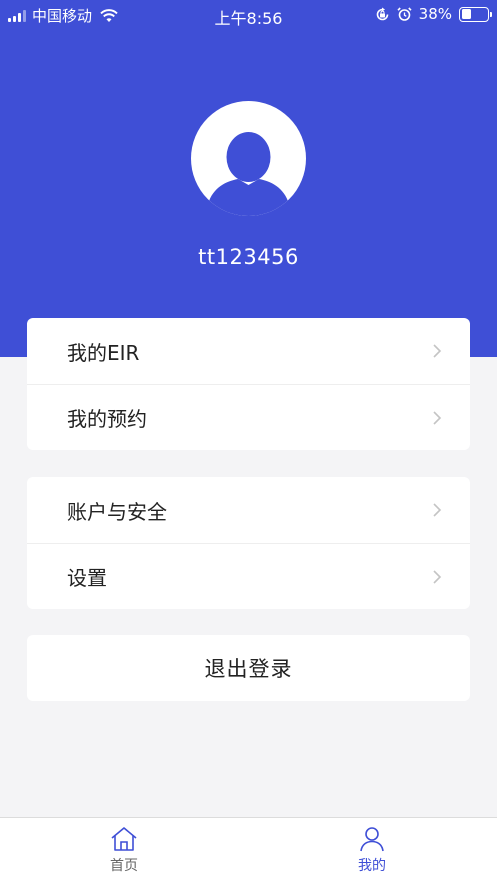 The width and height of the screenshot is (497, 883). Describe the element at coordinates (248, 257) in the screenshot. I see `username: tt123456` at that location.